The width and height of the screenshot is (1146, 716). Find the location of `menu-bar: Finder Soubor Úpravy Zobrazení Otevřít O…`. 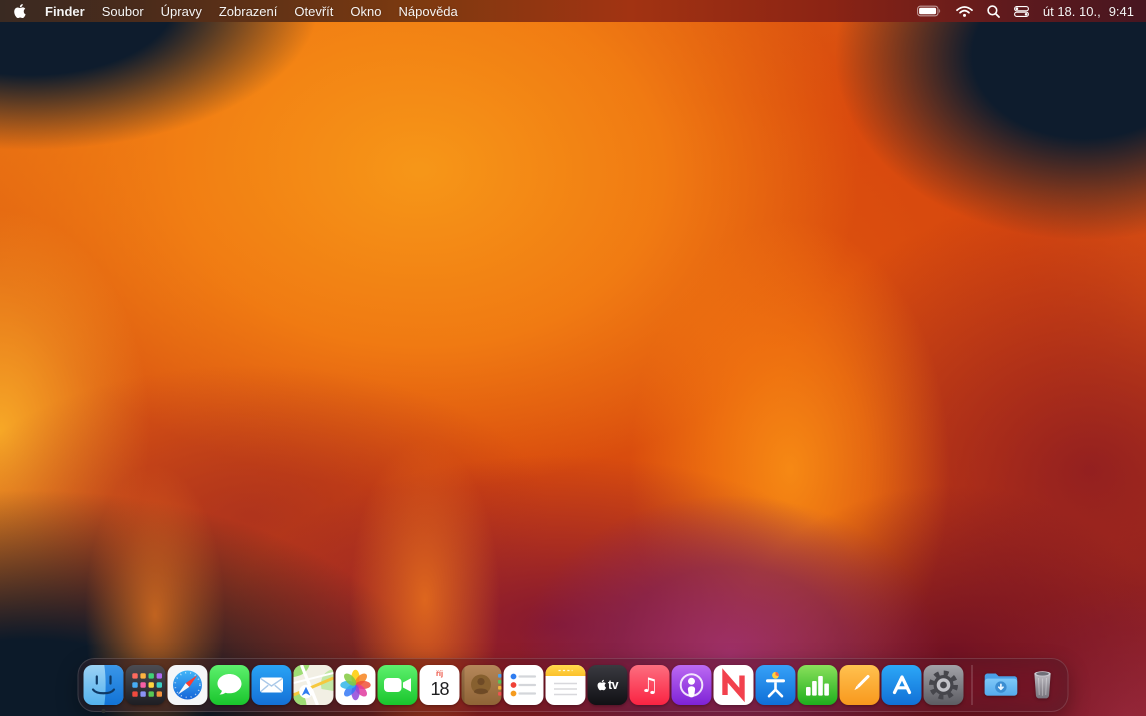

menu-bar: Finder Soubor Úpravy Zobrazení Otevřít O… is located at coordinates (573, 11).